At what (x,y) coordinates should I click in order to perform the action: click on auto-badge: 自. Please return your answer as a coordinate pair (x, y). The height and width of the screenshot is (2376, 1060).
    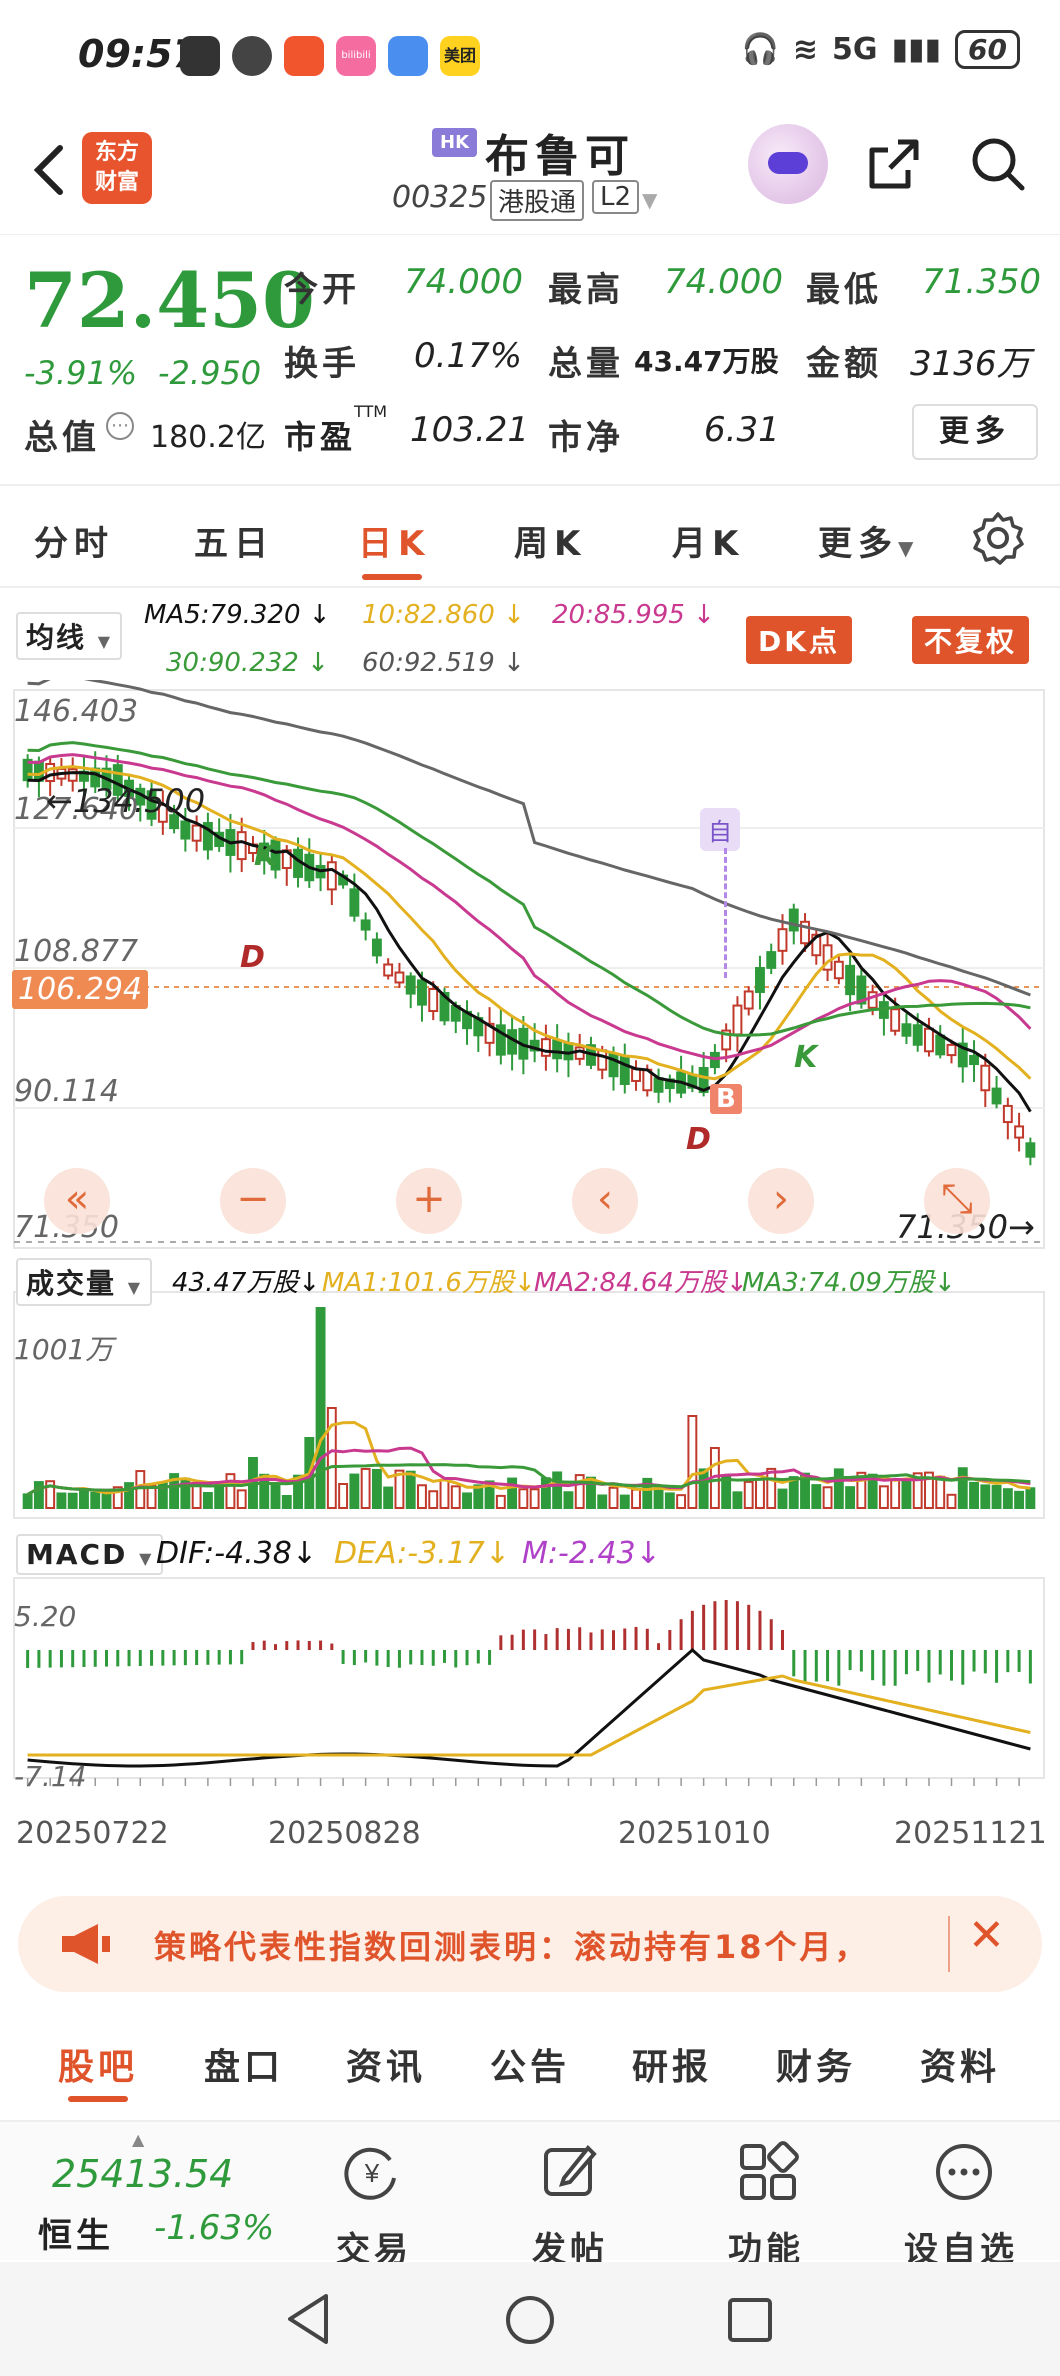
    Looking at the image, I should click on (720, 829).